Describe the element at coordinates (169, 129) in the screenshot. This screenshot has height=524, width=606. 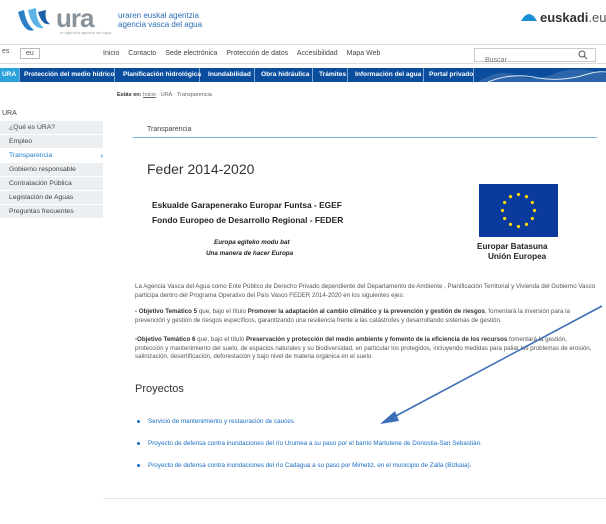
I see `section-title: Transparencia` at that location.